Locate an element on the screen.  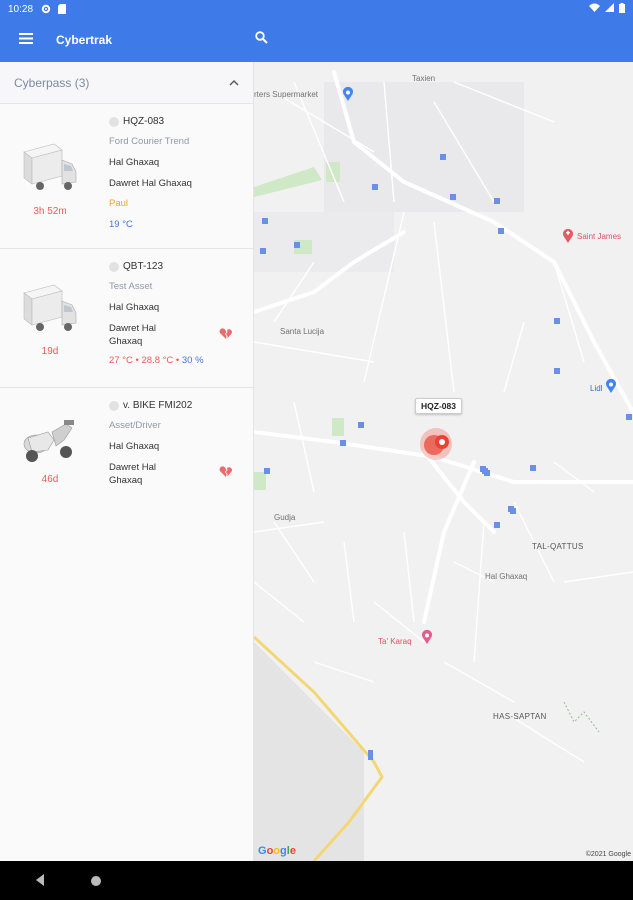
google-logo: Google is located at coordinates (277, 851).